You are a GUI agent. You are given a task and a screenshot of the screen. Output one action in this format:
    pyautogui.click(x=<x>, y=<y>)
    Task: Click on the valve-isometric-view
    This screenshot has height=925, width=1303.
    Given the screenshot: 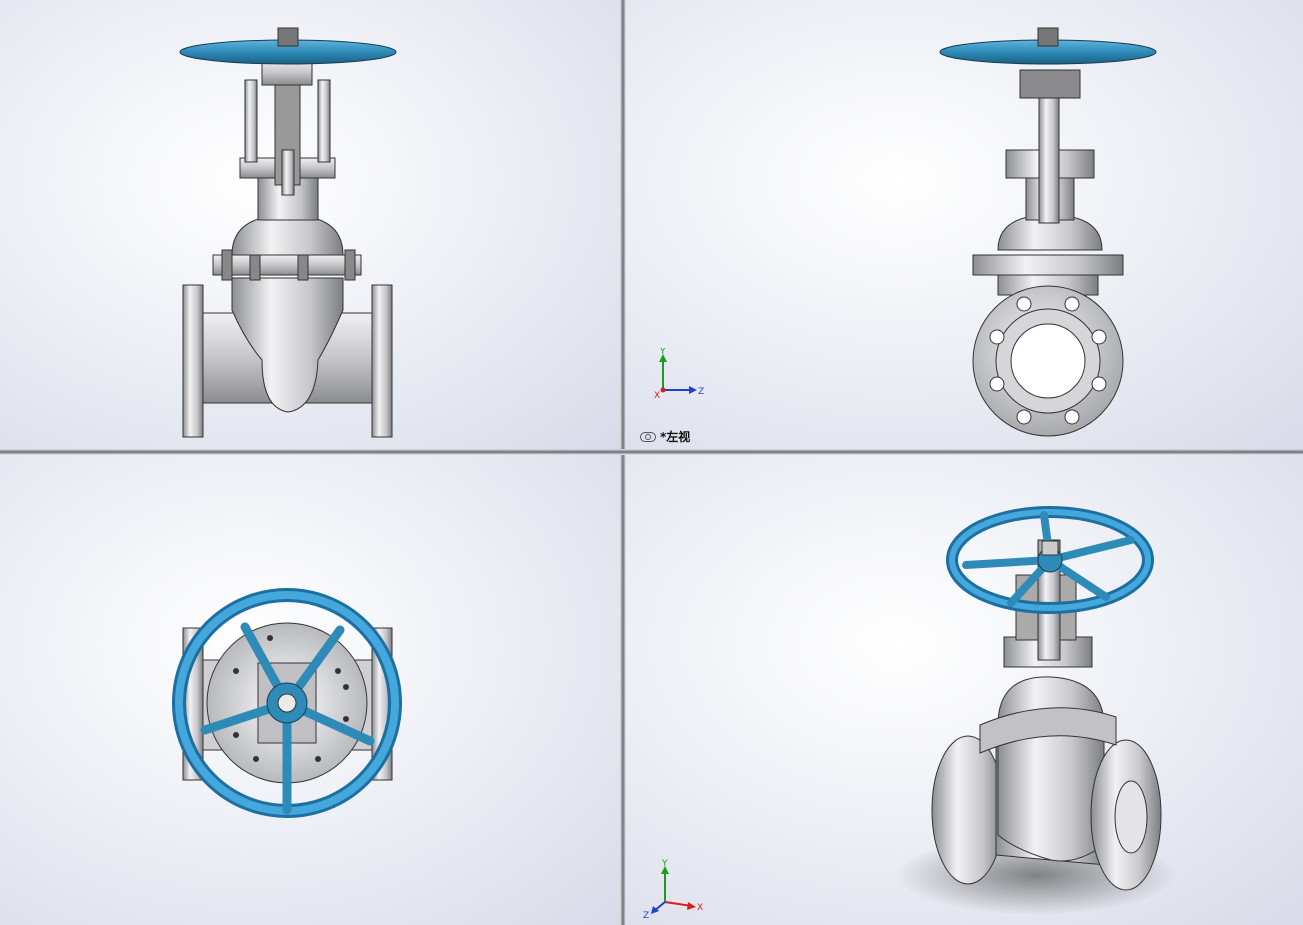 What is the action you would take?
    pyautogui.click(x=1036, y=710)
    